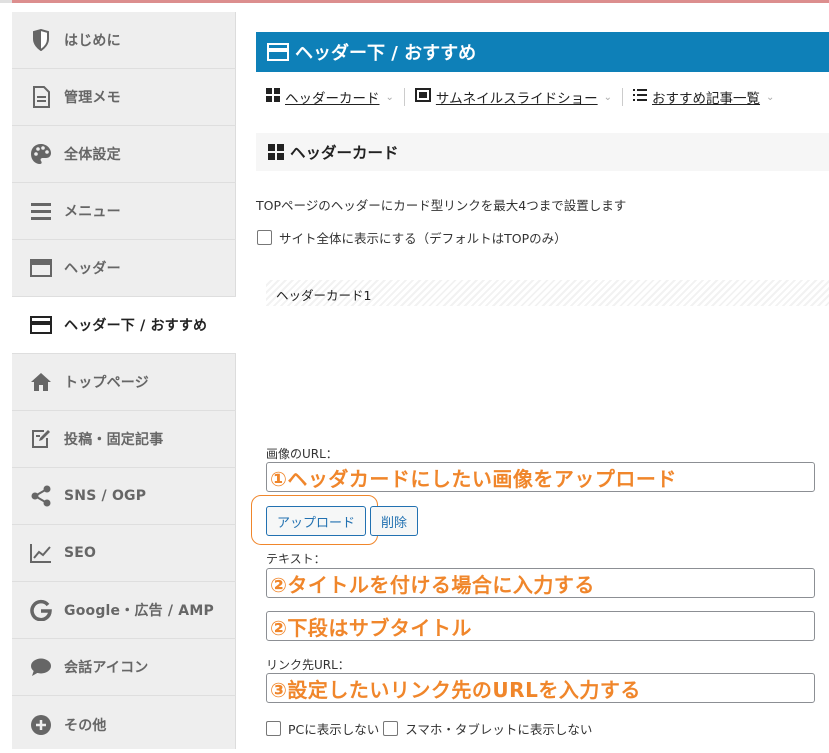 This screenshot has height=753, width=829. I want to click on tab-label: おすすめ記事一覧, so click(706, 99).